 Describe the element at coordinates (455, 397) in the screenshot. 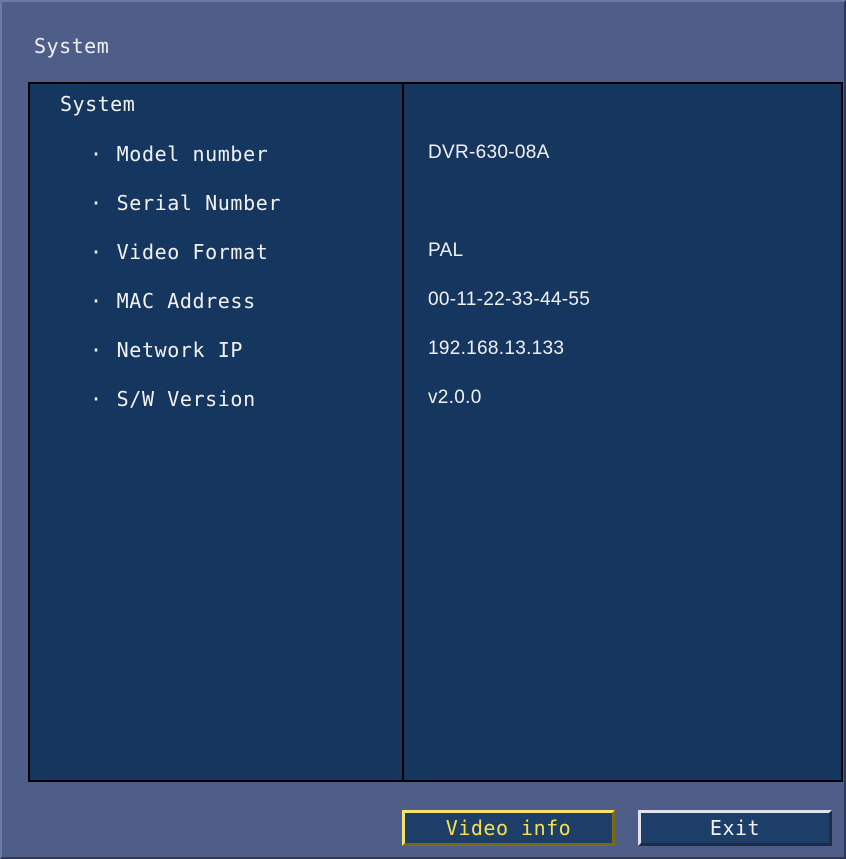

I see `sw-version-value: v2.0.0` at that location.